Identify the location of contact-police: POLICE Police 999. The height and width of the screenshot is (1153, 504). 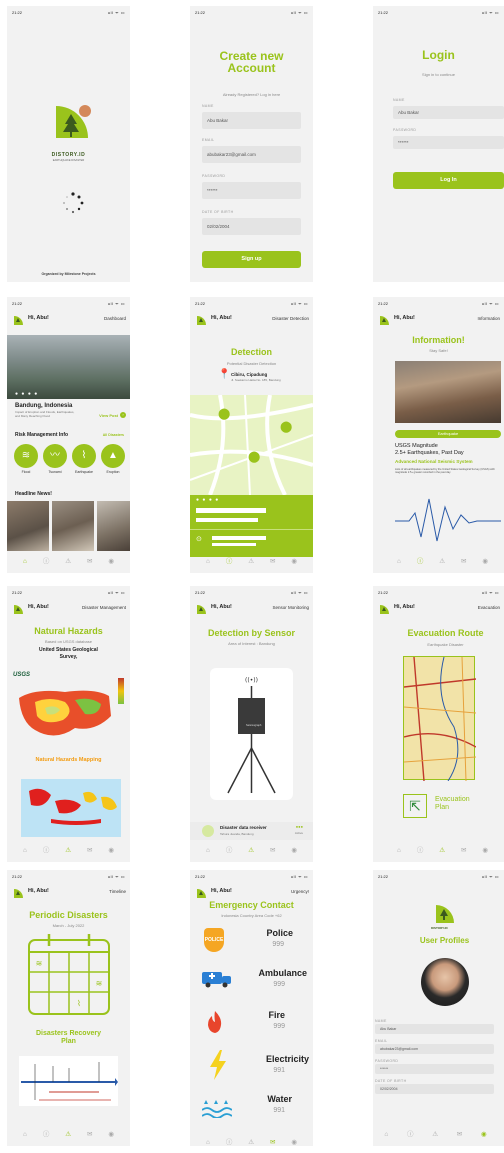
(251, 941).